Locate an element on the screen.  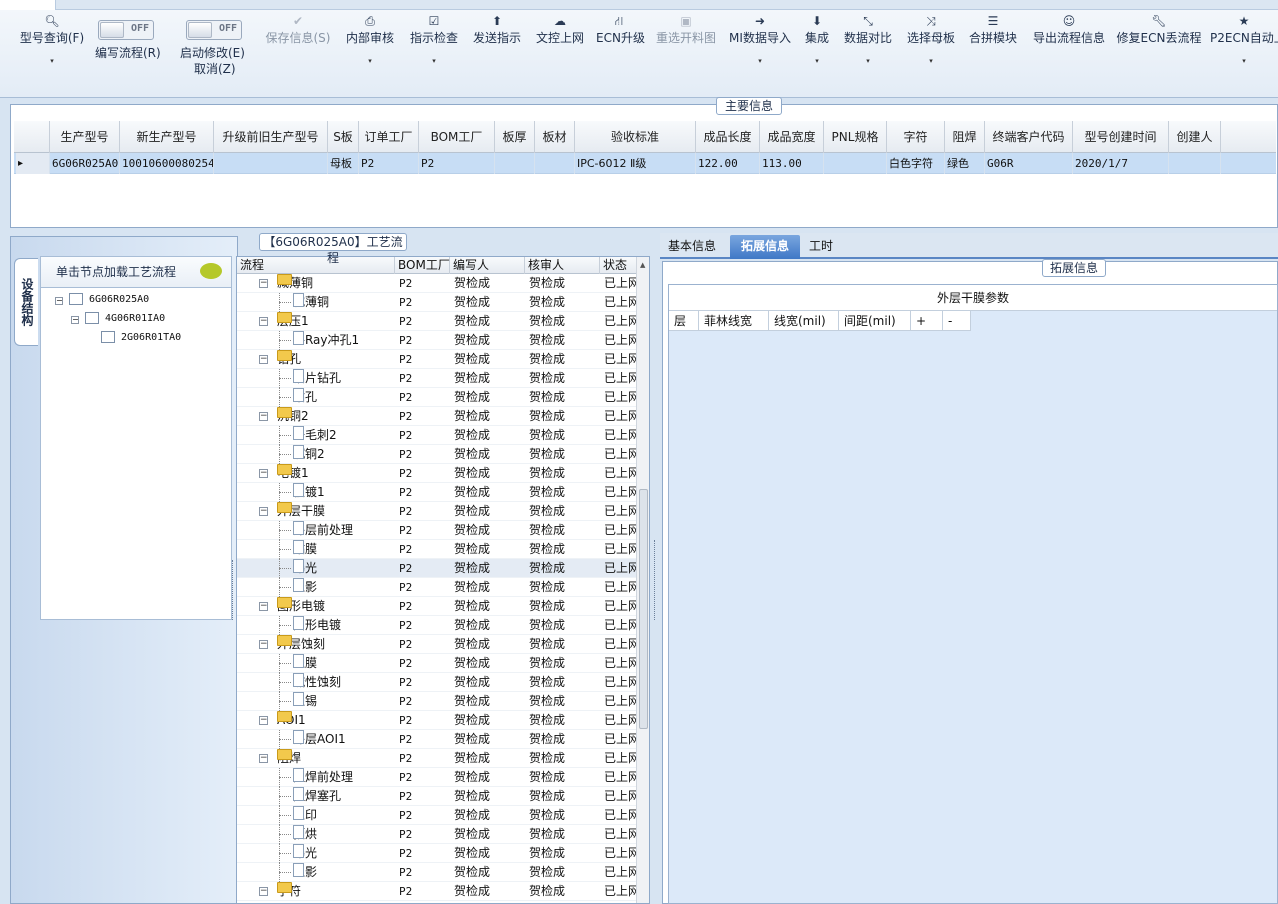
flow-row: −图形电镀 P2 贺检成 贺检成 已上网 is located at coordinates (436, 606).